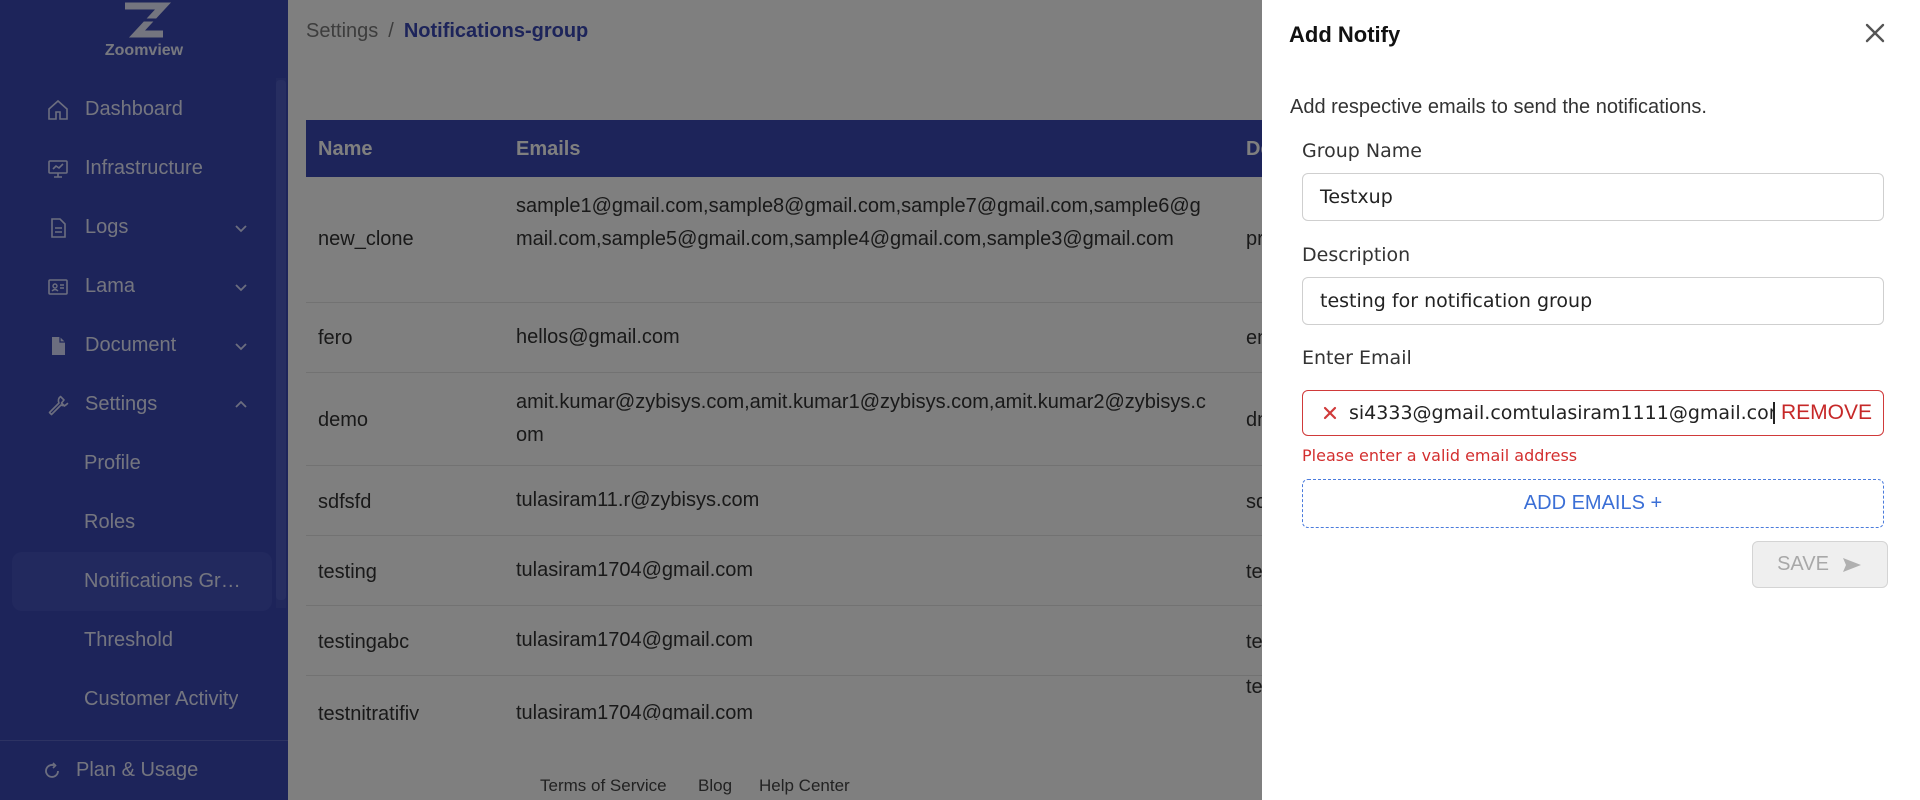 This screenshot has height=800, width=1920. Describe the element at coordinates (1362, 151) in the screenshot. I see `group-name-label: Group Name` at that location.